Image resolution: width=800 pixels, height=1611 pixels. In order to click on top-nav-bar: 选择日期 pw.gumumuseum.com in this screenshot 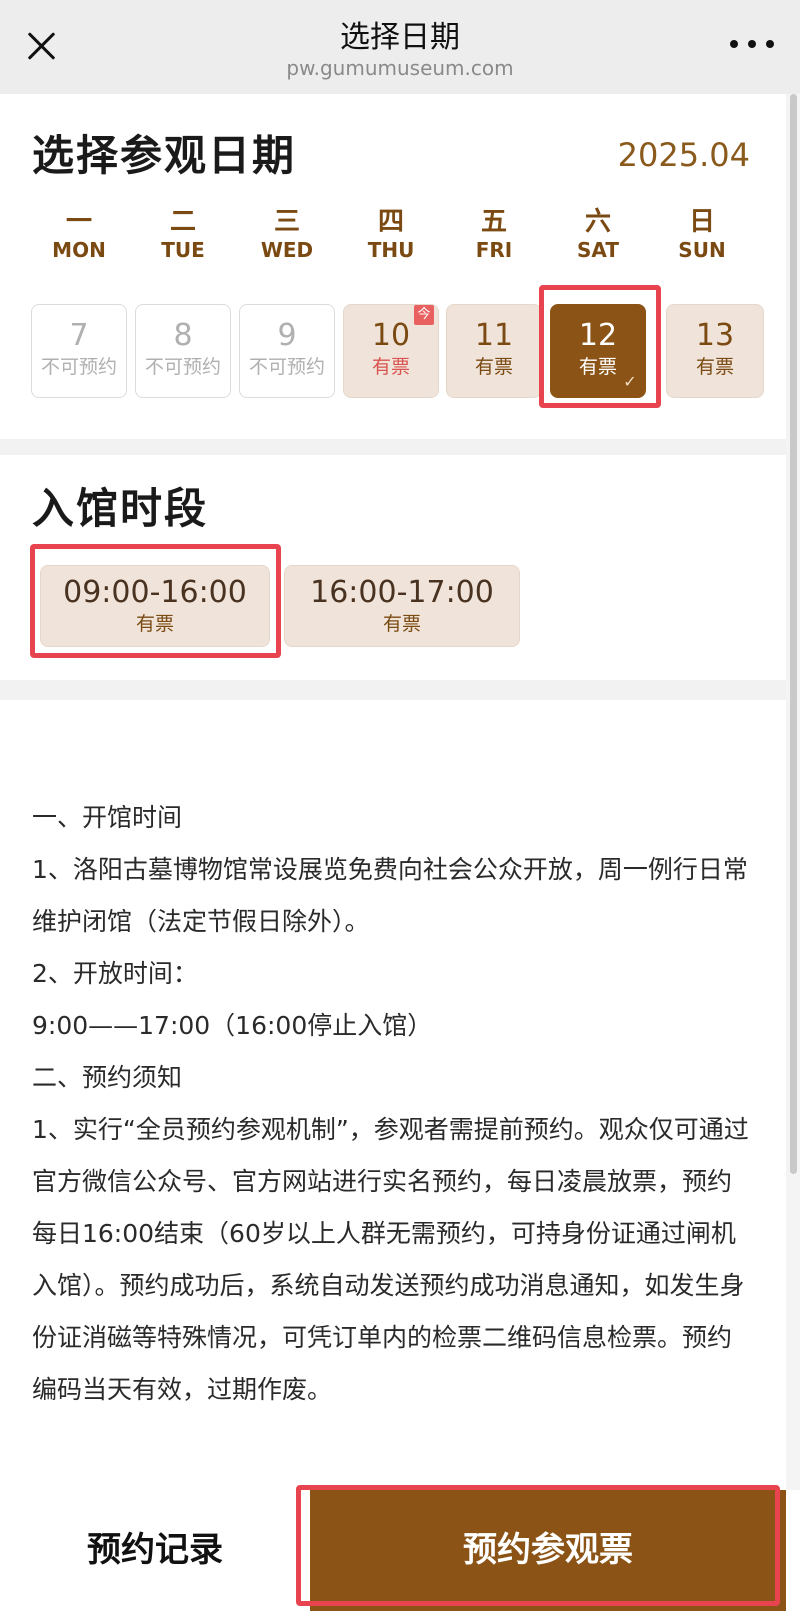, I will do `click(400, 47)`.